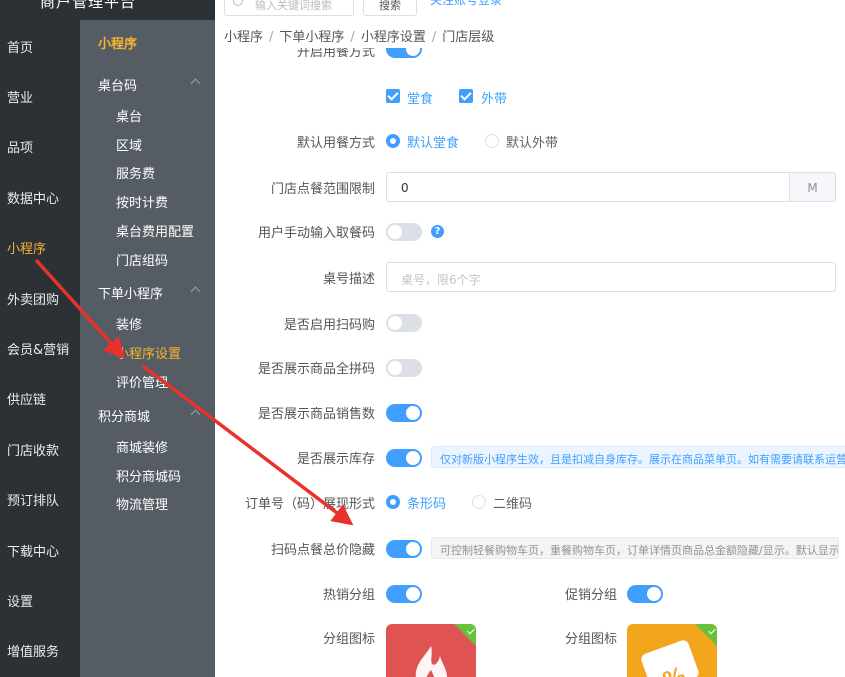  Describe the element at coordinates (20, 146) in the screenshot. I see `nav-products: 品项` at that location.